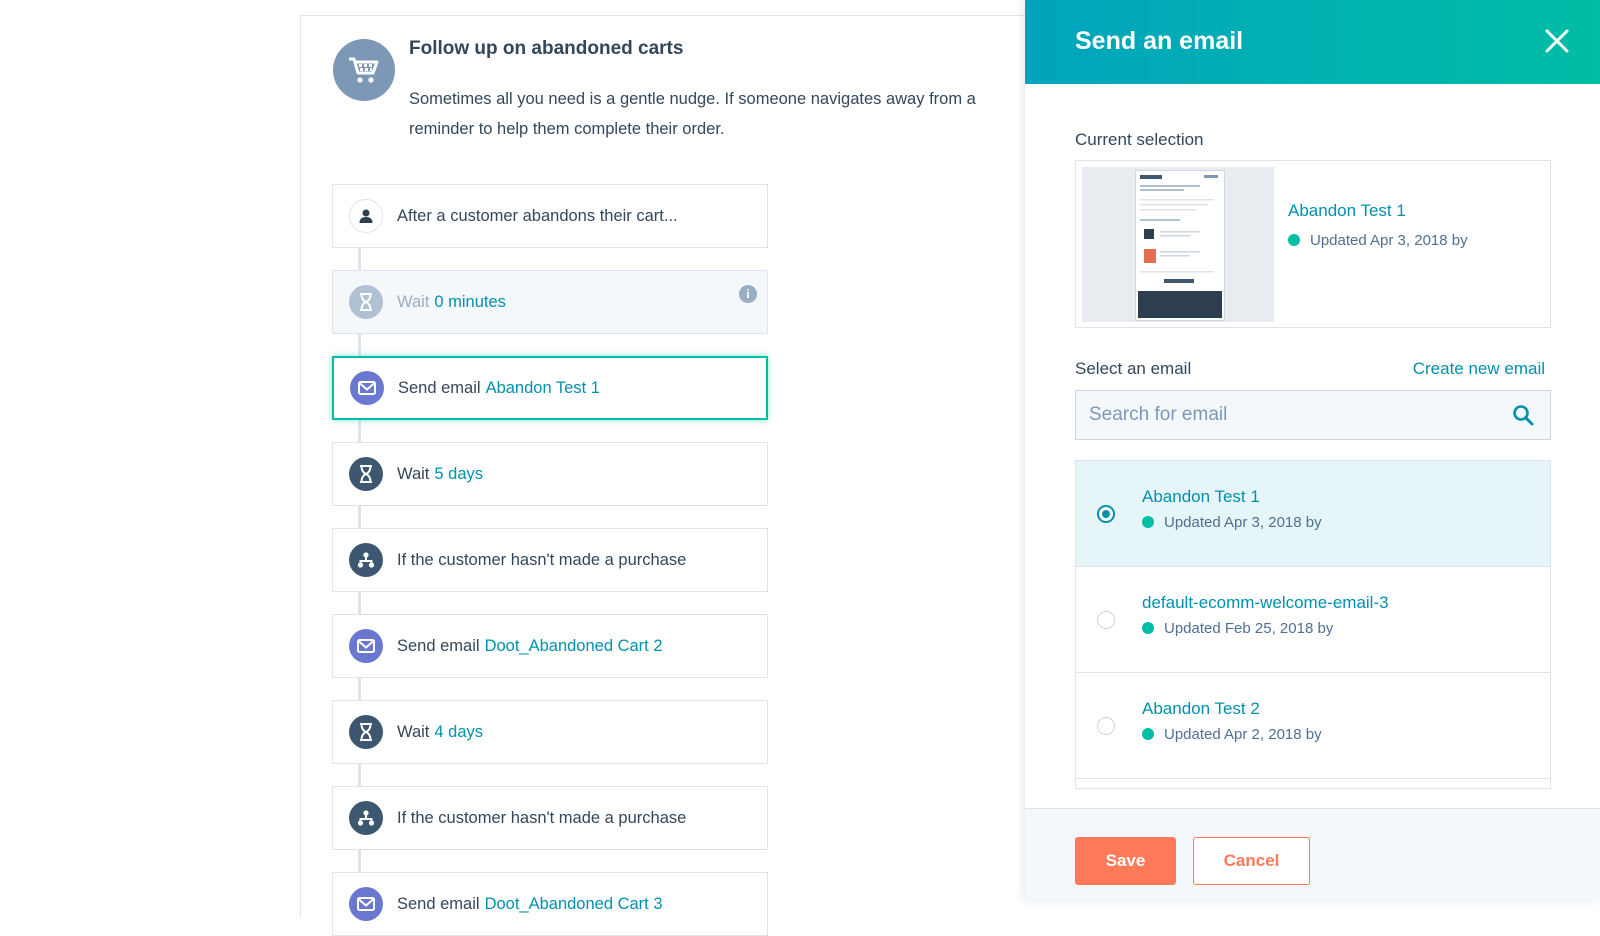 Image resolution: width=1600 pixels, height=936 pixels. I want to click on workflow-title: Follow up on abandoned carts, so click(546, 48).